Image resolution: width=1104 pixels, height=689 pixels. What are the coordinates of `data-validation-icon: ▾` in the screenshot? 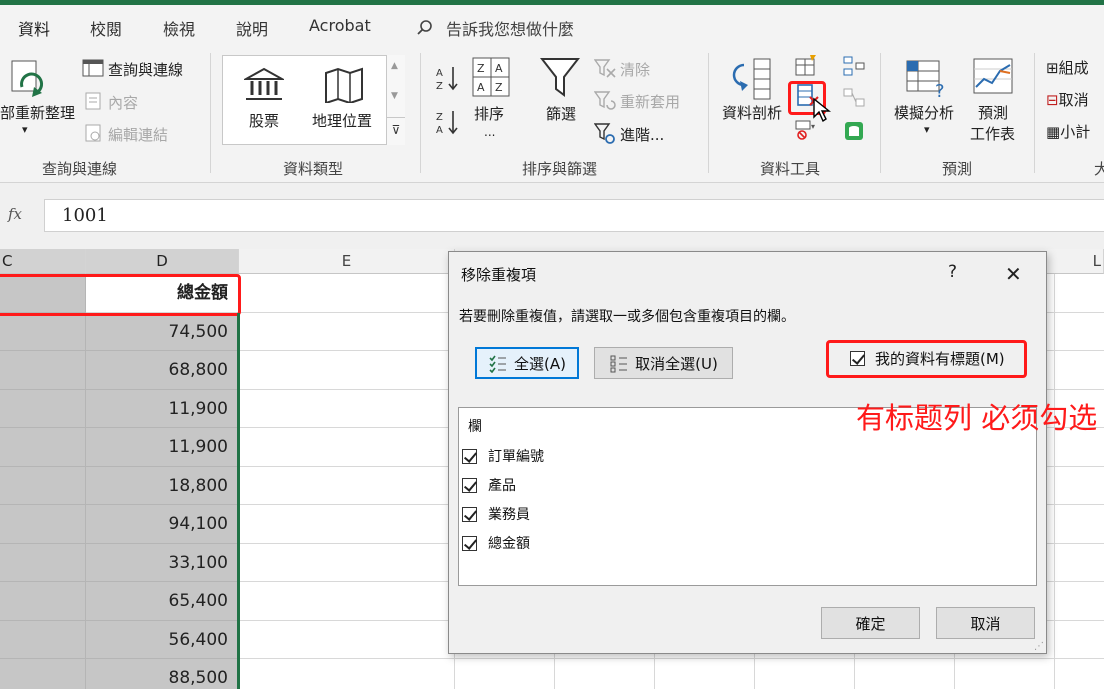 It's located at (806, 130).